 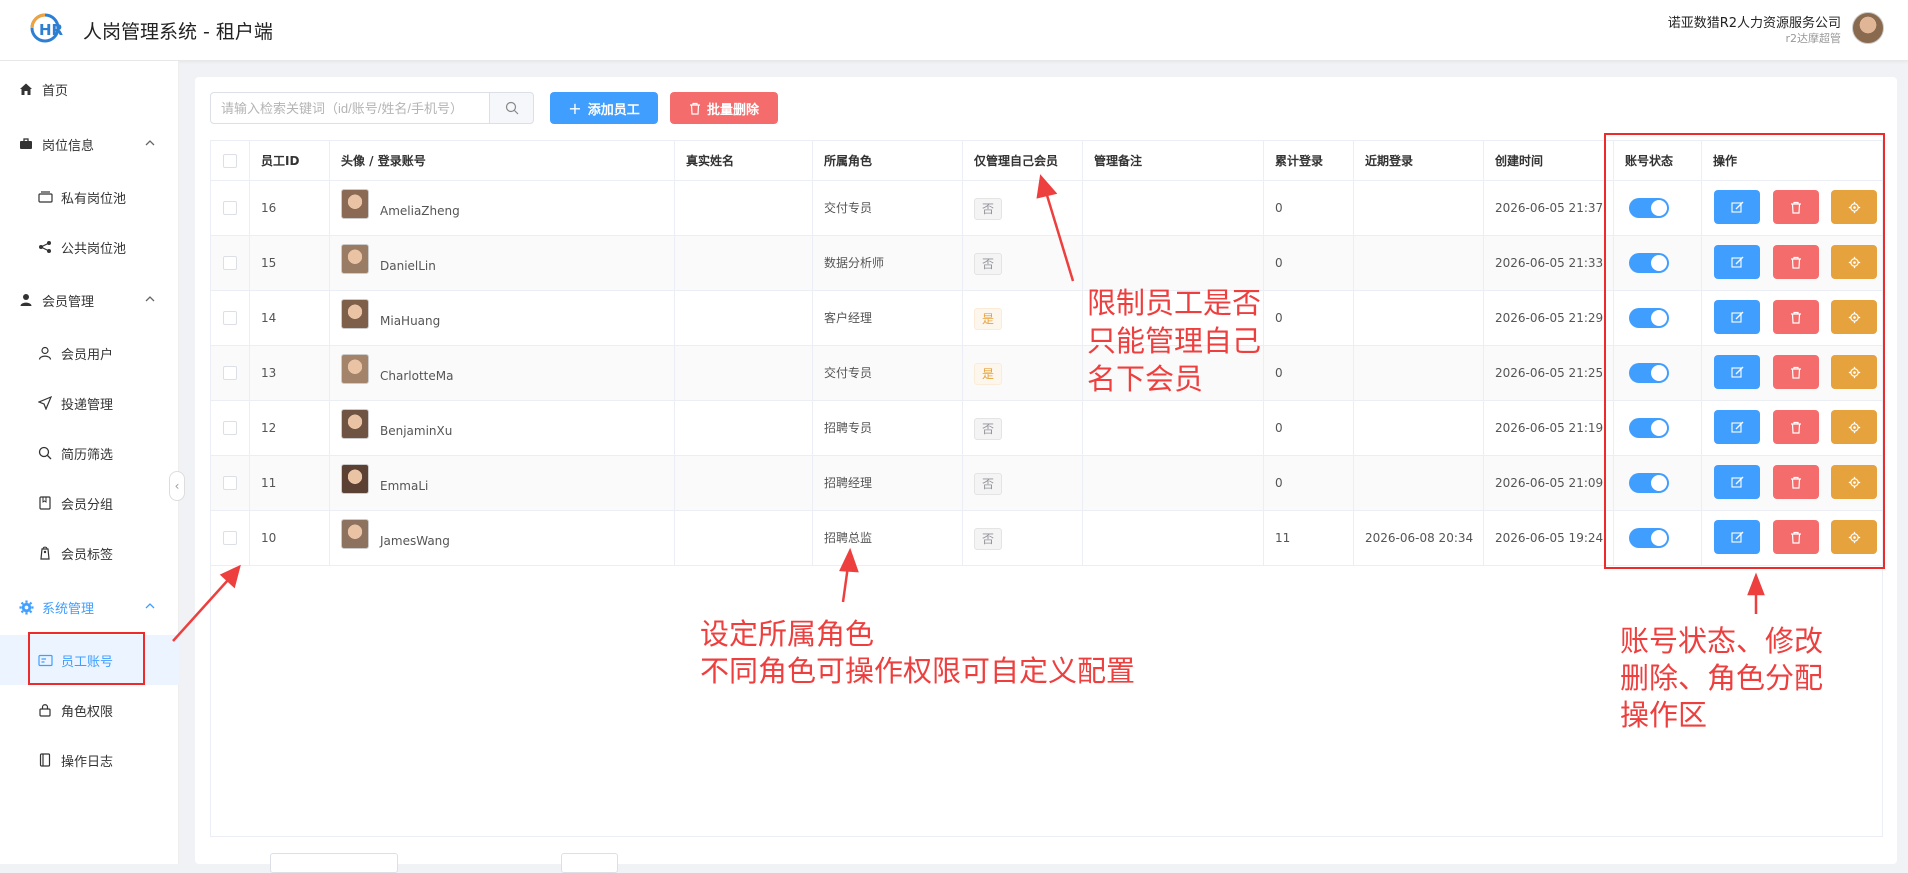 I want to click on sidebar-item-delivery: 投递管理, so click(x=89, y=403).